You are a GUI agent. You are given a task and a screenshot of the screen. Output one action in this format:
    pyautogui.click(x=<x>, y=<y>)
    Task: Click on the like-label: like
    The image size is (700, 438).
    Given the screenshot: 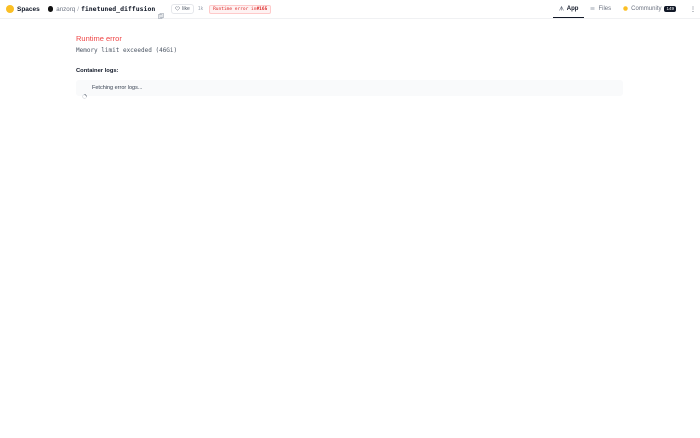 What is the action you would take?
    pyautogui.click(x=186, y=9)
    